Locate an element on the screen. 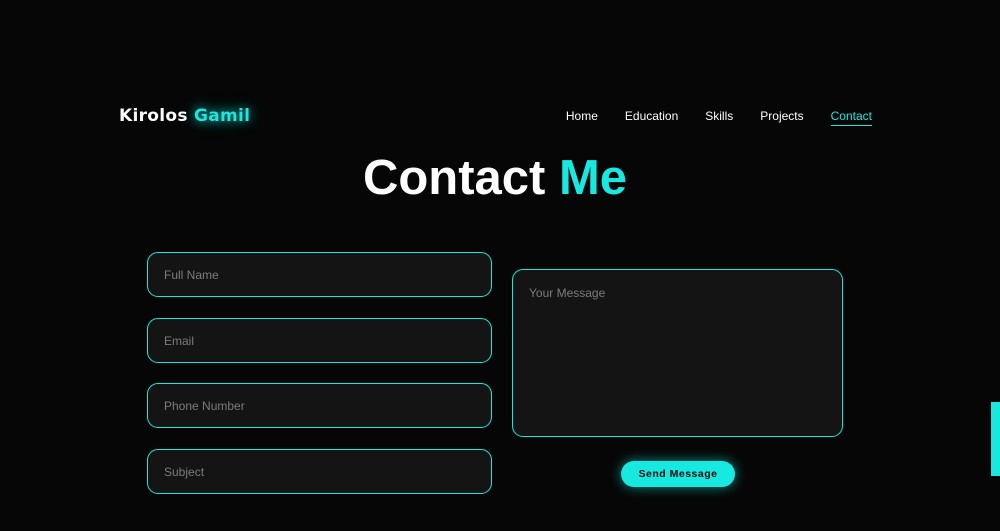  page-title: Contact Me is located at coordinates (495, 178).